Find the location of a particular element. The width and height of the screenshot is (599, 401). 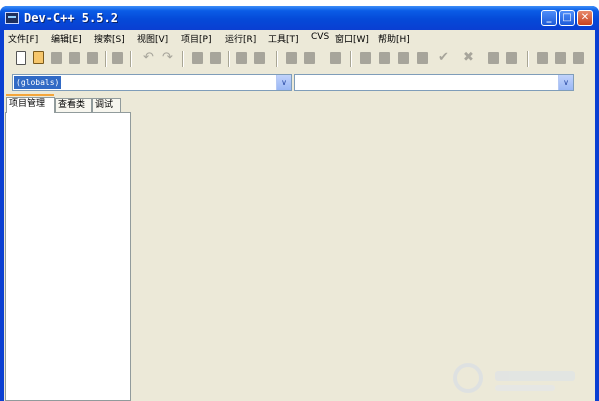

stop-icon: ✖ is located at coordinates (468, 58).